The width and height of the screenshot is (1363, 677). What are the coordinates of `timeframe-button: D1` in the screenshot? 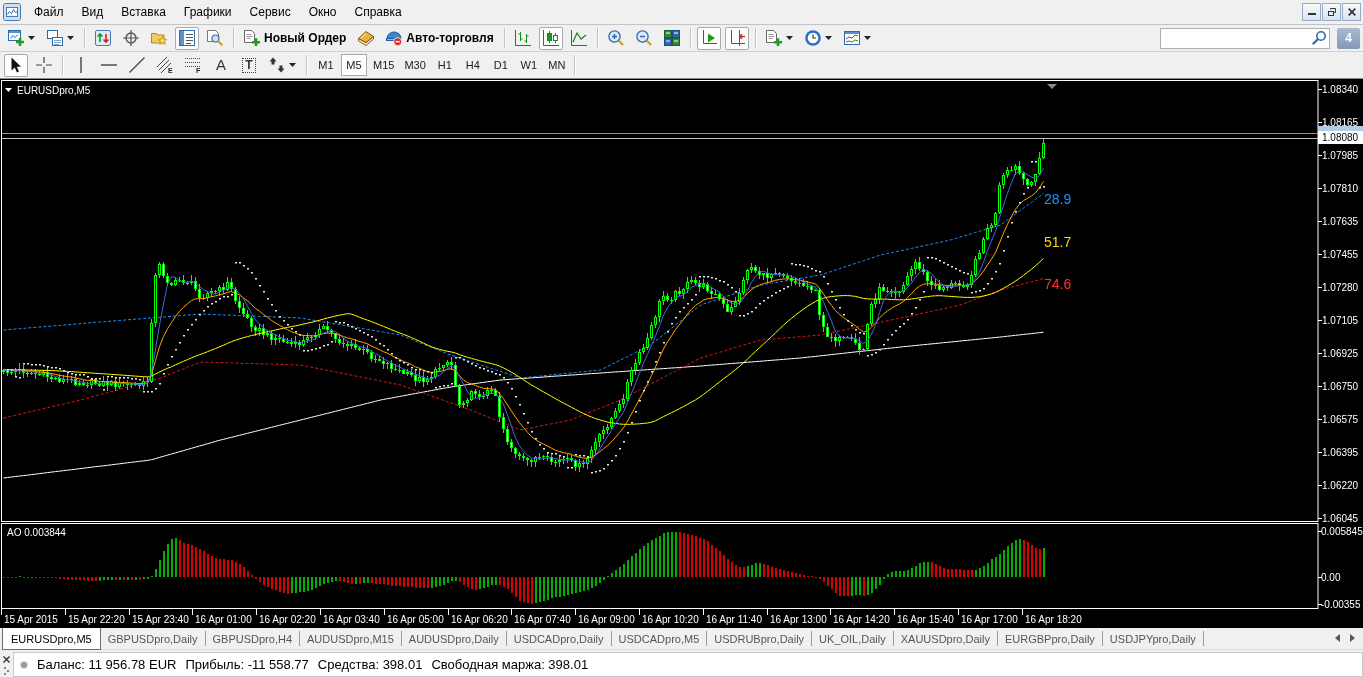 It's located at (500, 65).